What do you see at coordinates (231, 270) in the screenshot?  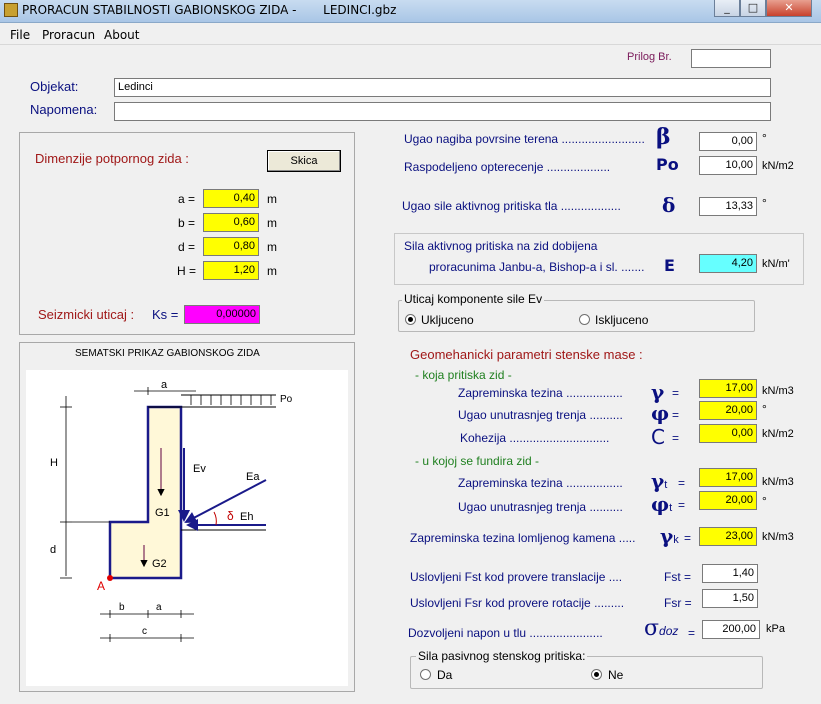 I see `dim-h-input: 1,20` at bounding box center [231, 270].